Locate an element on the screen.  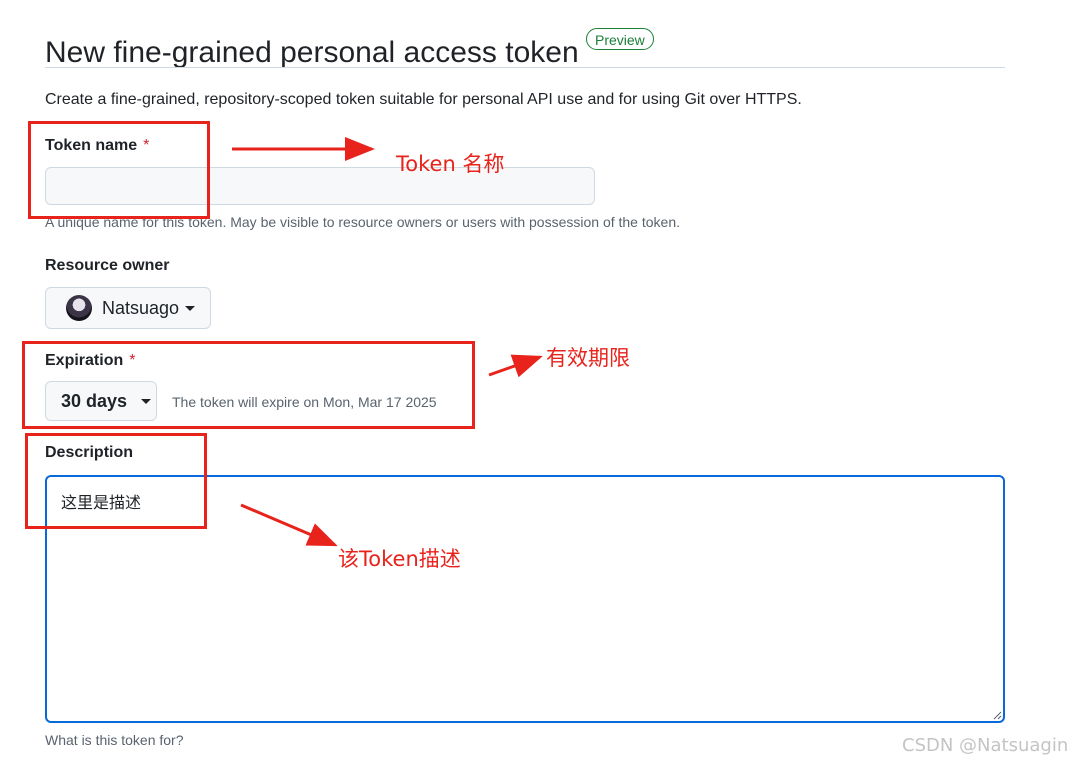
resource-owner-value: Natsuago is located at coordinates (141, 307).